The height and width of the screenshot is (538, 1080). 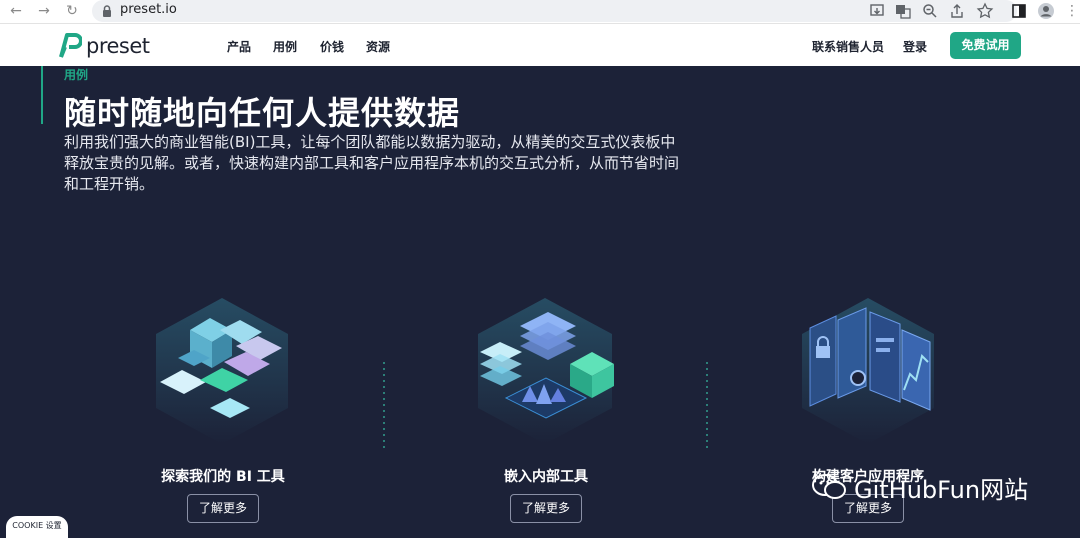 What do you see at coordinates (223, 477) in the screenshot?
I see `card-title-bi-tools: 探索我们的 BI 工具` at bounding box center [223, 477].